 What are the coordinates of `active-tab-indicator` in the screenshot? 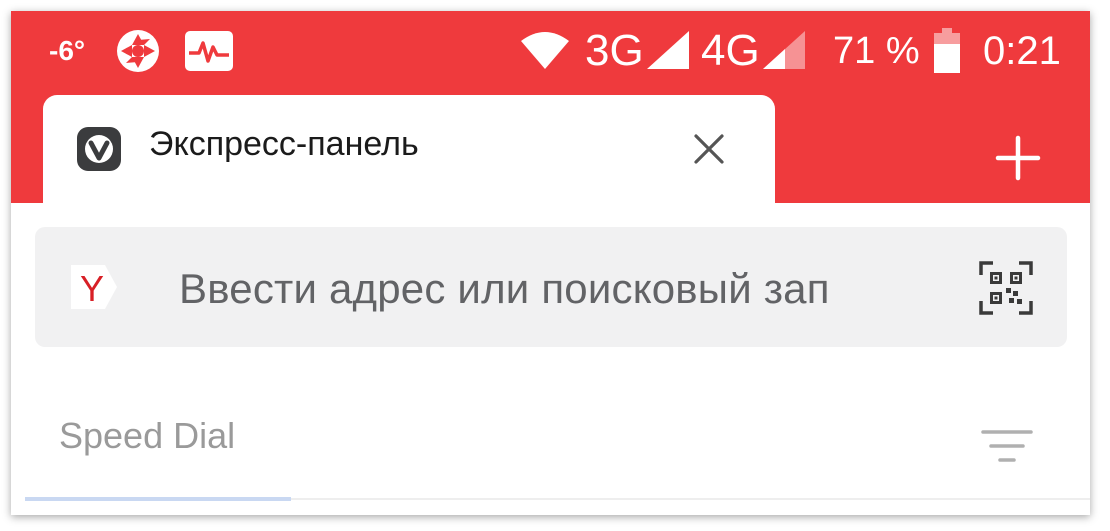 It's located at (158, 499).